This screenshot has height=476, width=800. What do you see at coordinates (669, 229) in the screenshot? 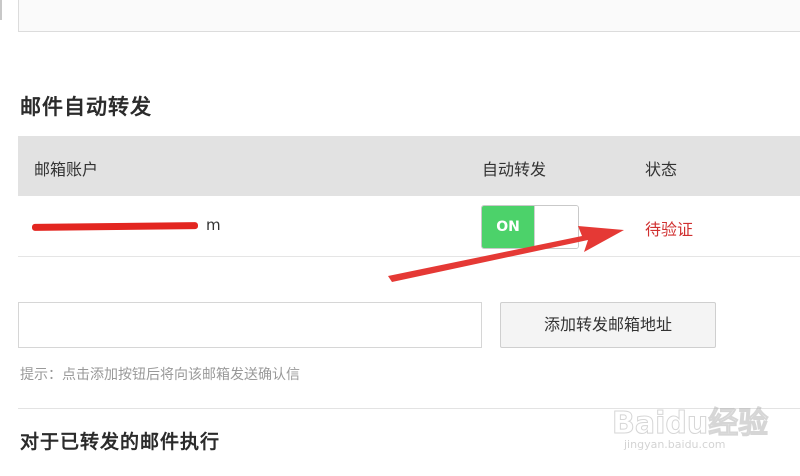
I see `status-badge: 待验证` at bounding box center [669, 229].